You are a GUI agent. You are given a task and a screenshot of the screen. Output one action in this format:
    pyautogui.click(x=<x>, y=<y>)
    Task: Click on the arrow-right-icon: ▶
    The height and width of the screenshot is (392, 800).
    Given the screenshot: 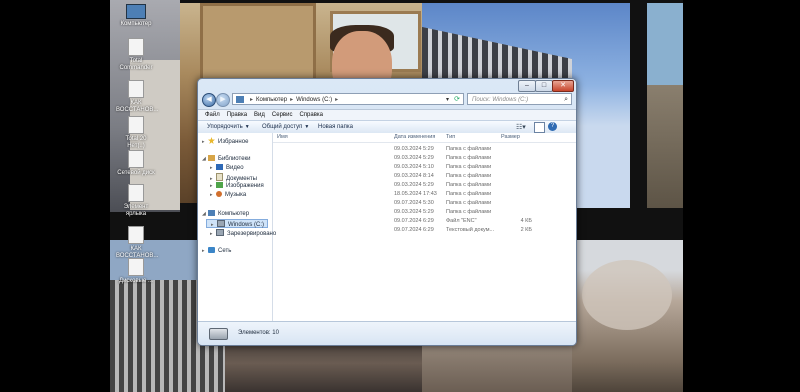 What is the action you would take?
    pyautogui.click(x=223, y=99)
    